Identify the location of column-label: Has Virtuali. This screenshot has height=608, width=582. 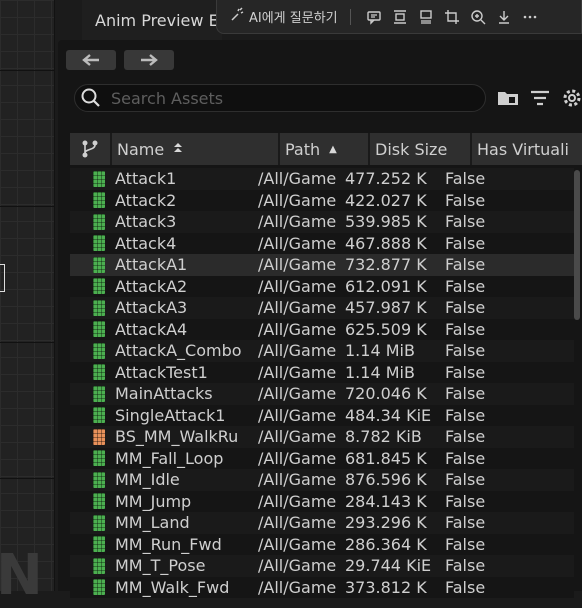
(523, 149).